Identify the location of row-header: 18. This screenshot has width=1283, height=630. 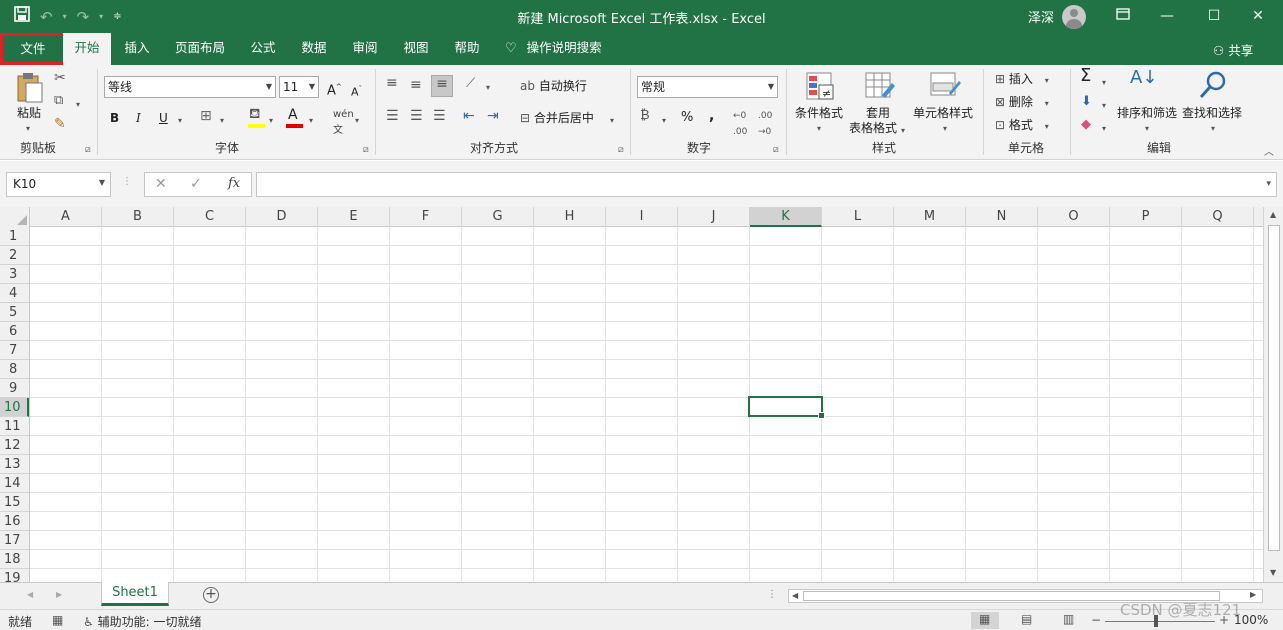
(14, 559).